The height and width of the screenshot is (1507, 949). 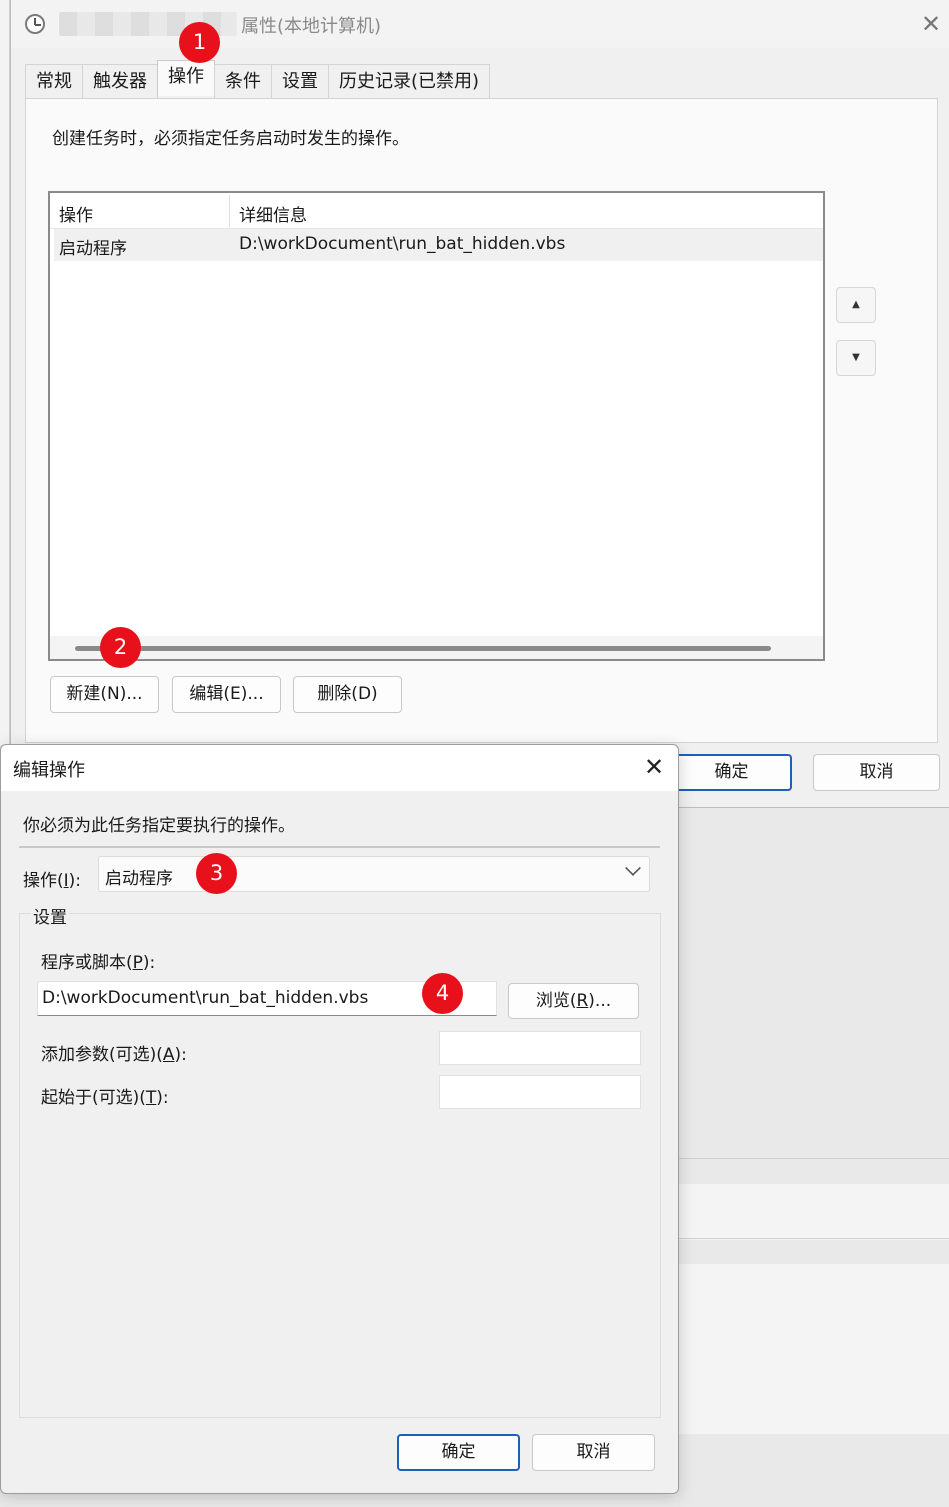 What do you see at coordinates (347, 694) in the screenshot?
I see `delete-action-button: 删除(D)` at bounding box center [347, 694].